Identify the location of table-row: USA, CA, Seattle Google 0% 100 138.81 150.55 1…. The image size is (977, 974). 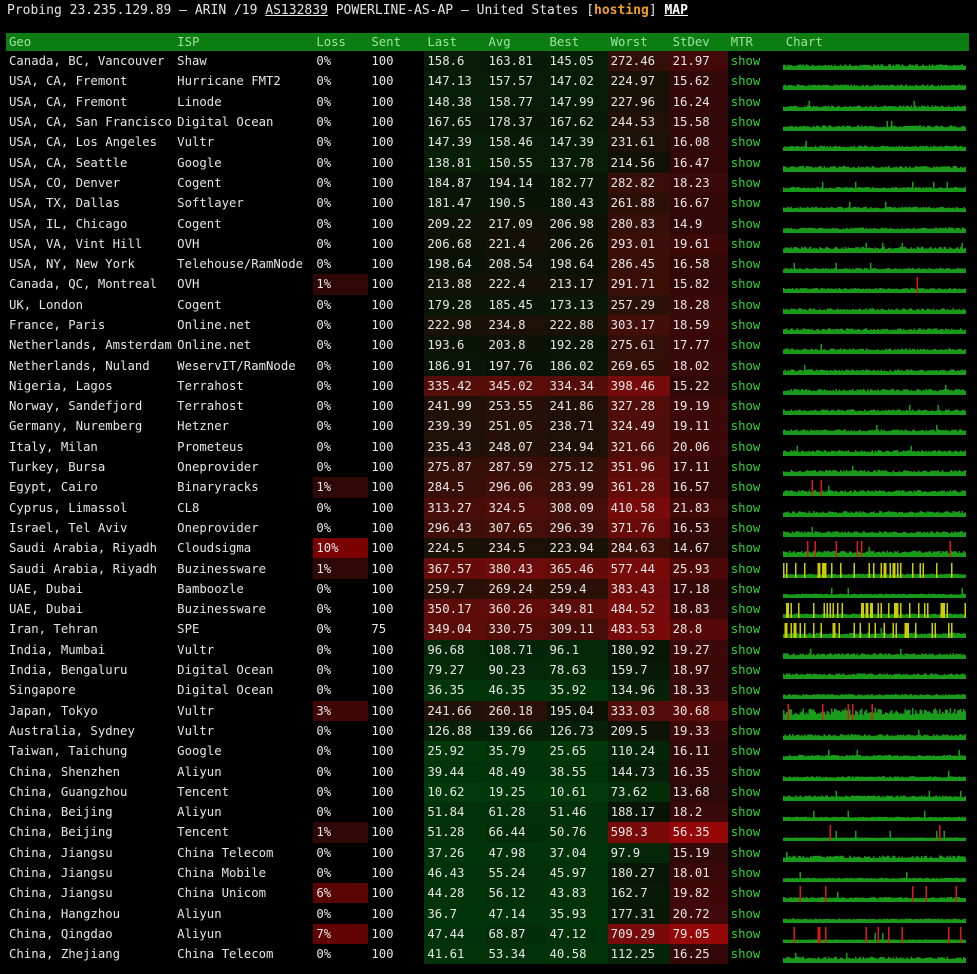
(487, 162).